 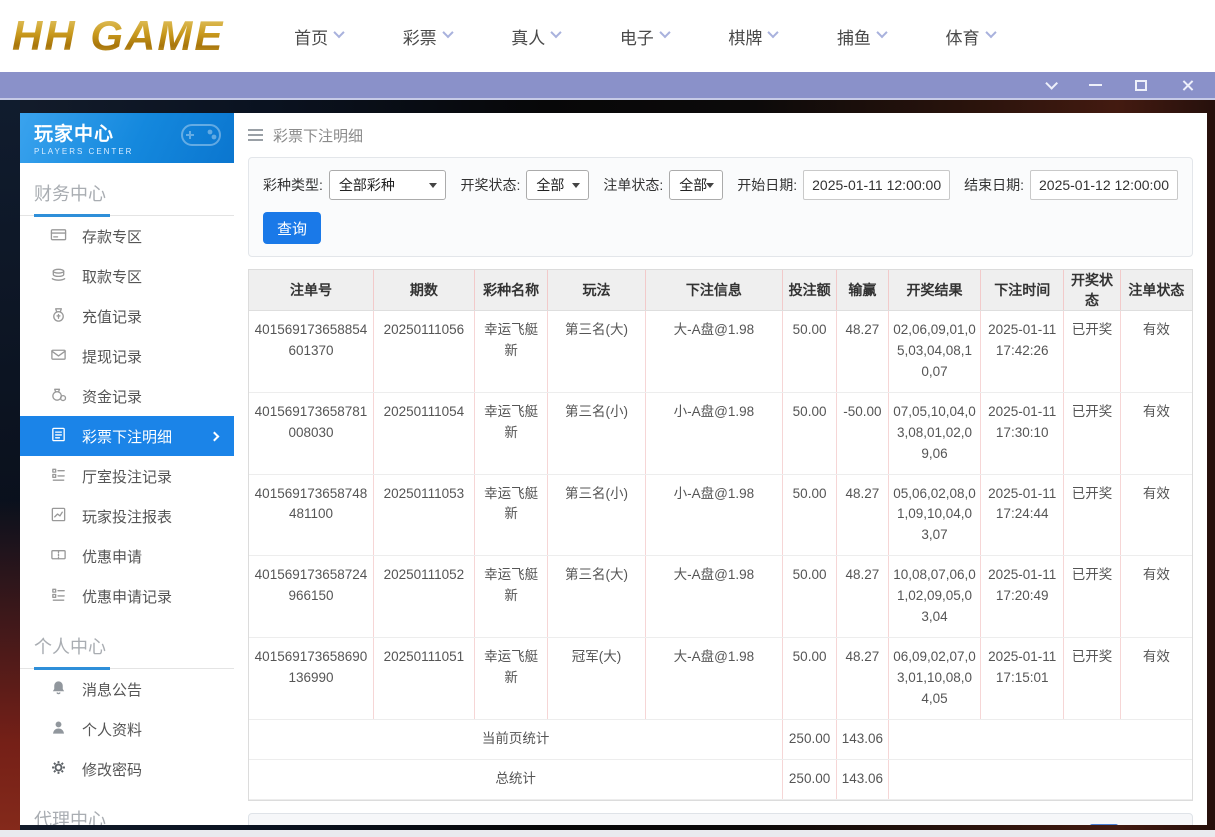 I want to click on sidebar-item-资金记录: 资金记录, so click(x=127, y=396).